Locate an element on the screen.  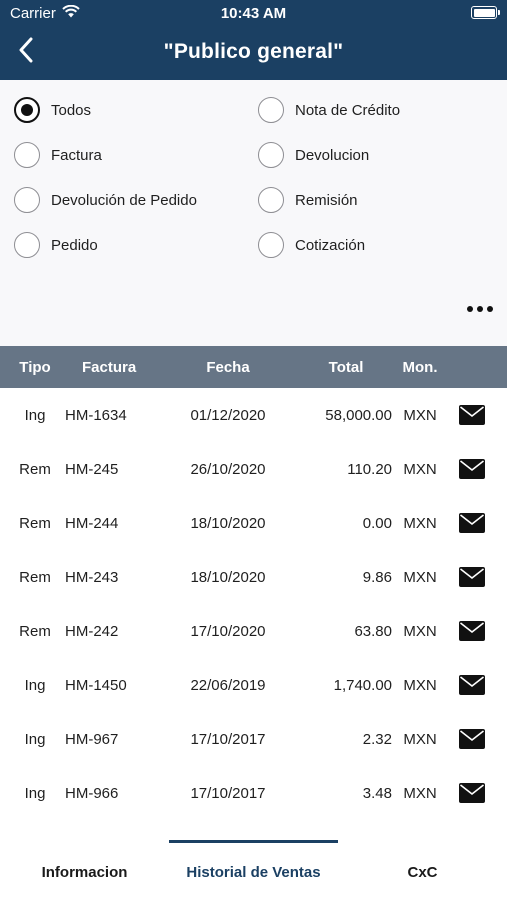
chevron-left-icon is located at coordinates (26, 52).